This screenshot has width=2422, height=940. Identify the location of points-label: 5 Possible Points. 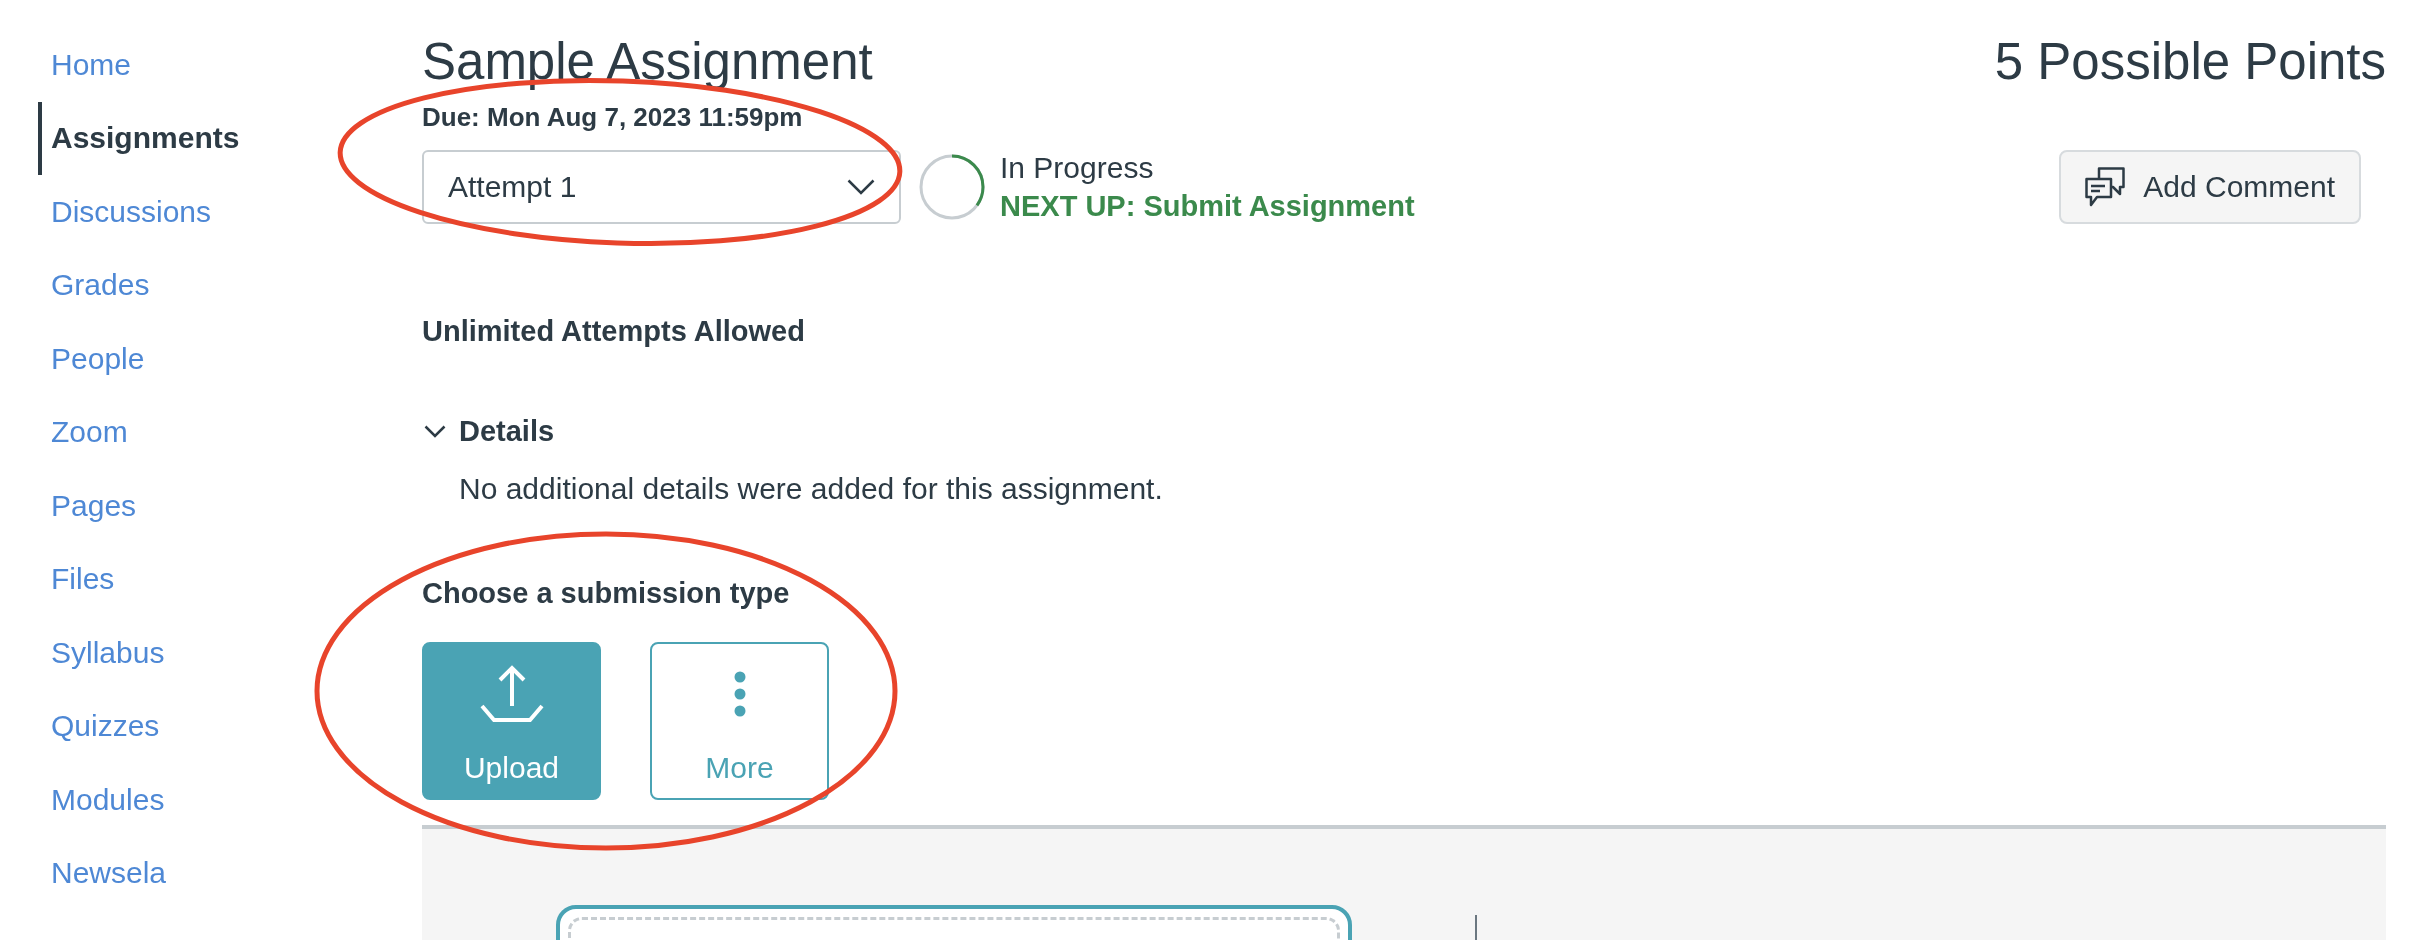
(2190, 61).